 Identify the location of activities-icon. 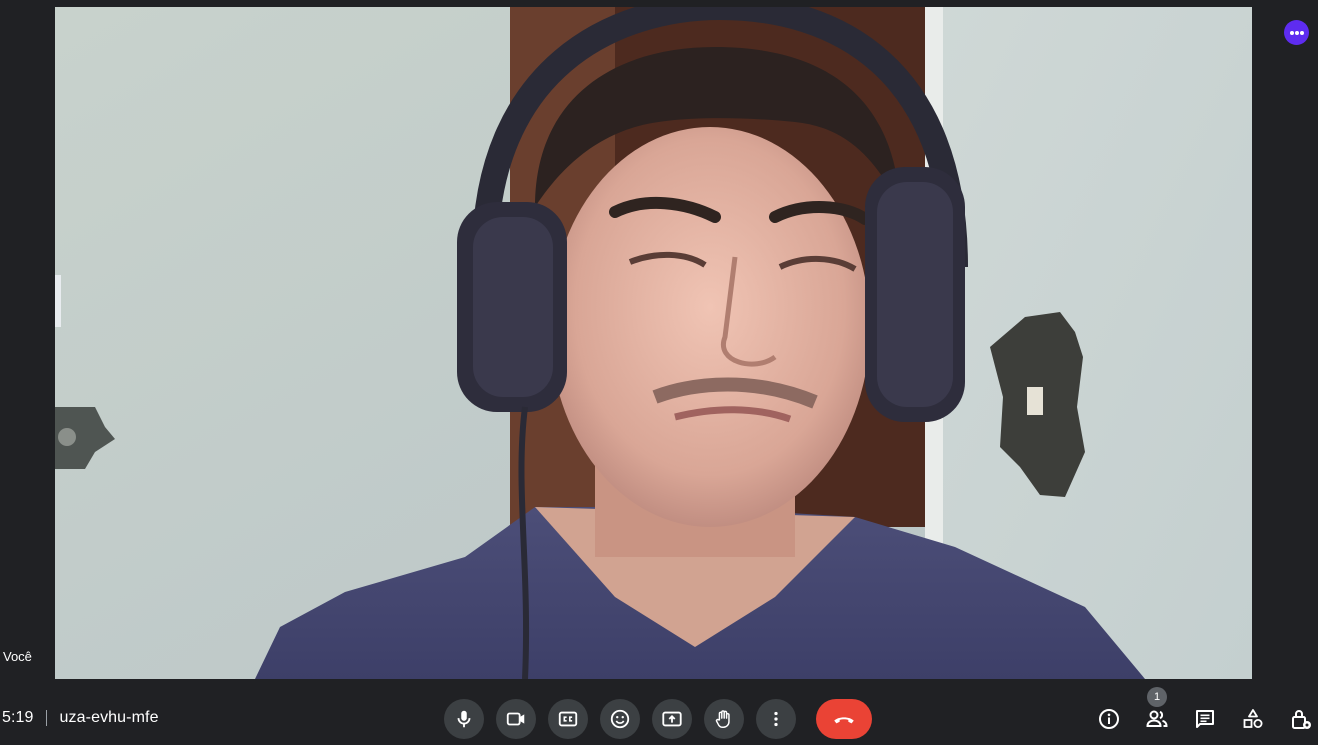
(1253, 718).